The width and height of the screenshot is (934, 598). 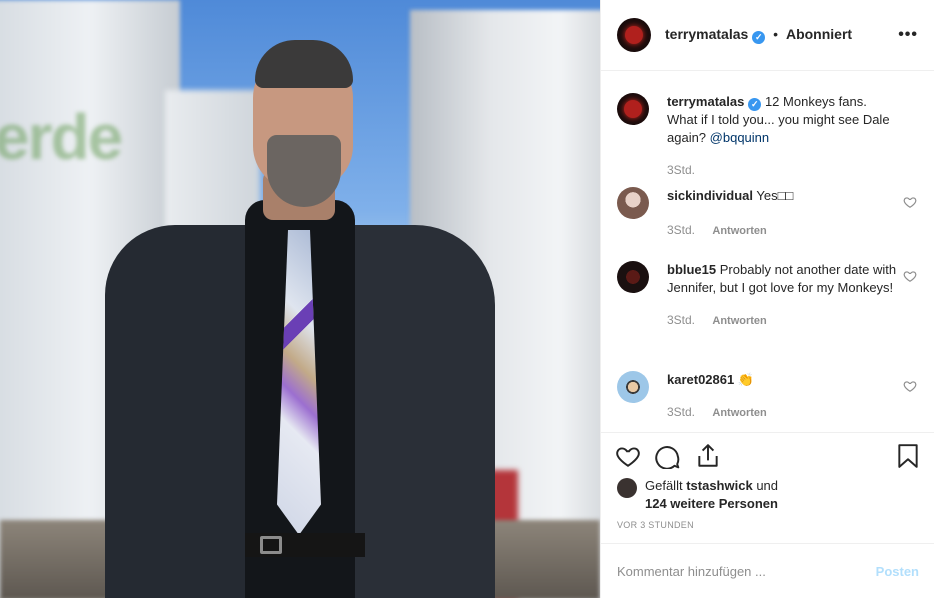 I want to click on action-bar, so click(x=767, y=456).